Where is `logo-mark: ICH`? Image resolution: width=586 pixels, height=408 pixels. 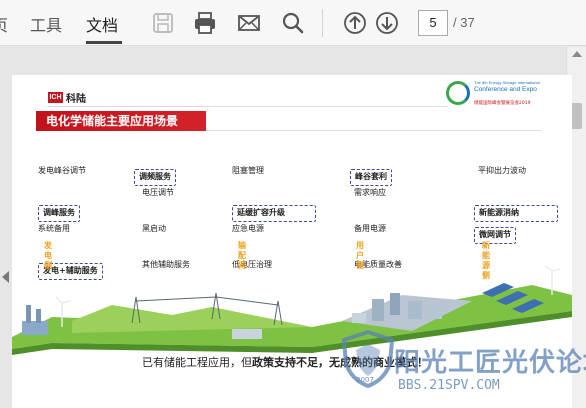 logo-mark: ICH is located at coordinates (55, 97).